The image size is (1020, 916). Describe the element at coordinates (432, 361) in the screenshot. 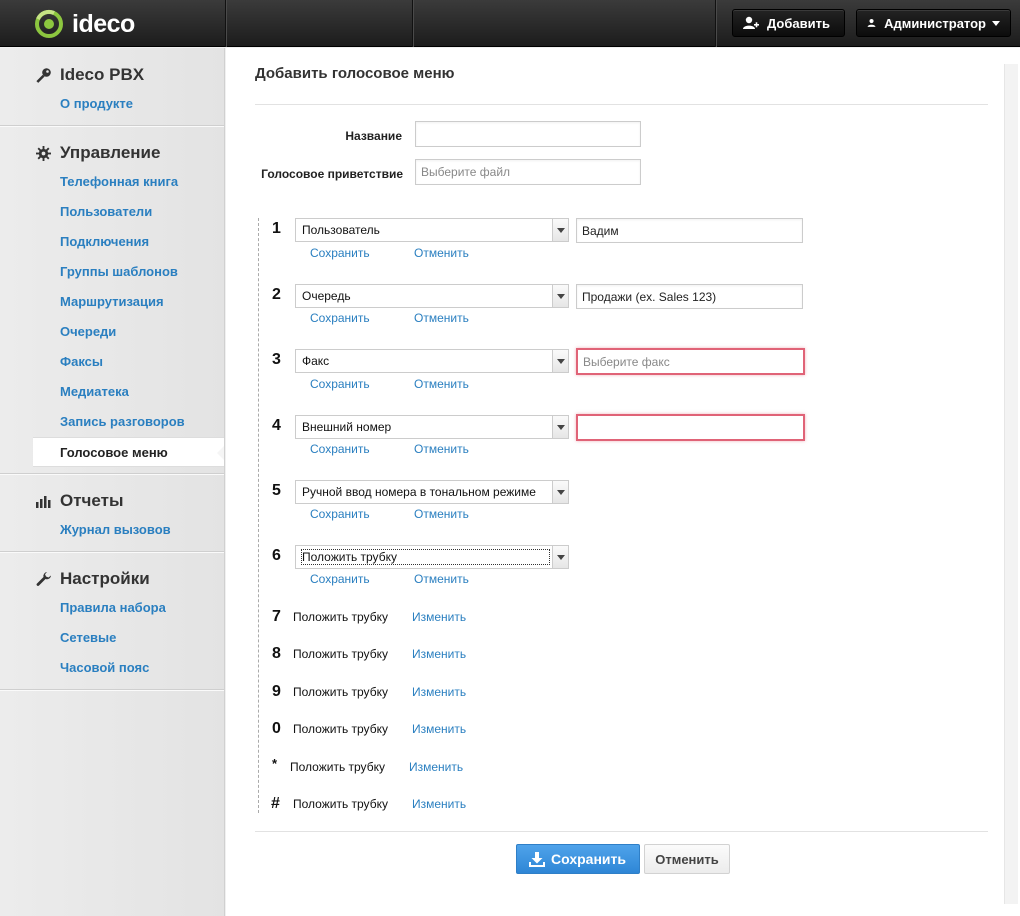

I see `action-select: Факс` at that location.